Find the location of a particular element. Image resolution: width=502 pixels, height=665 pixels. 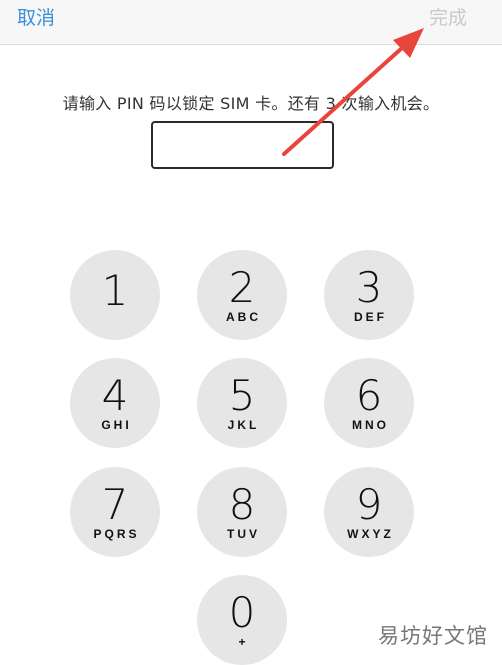

keypad-key-6: 6 MNO is located at coordinates (369, 403).